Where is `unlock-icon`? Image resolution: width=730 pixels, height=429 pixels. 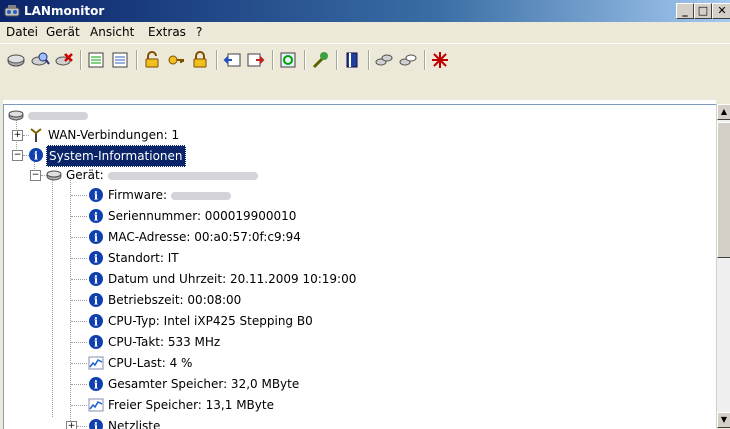
unlock-icon is located at coordinates (152, 60).